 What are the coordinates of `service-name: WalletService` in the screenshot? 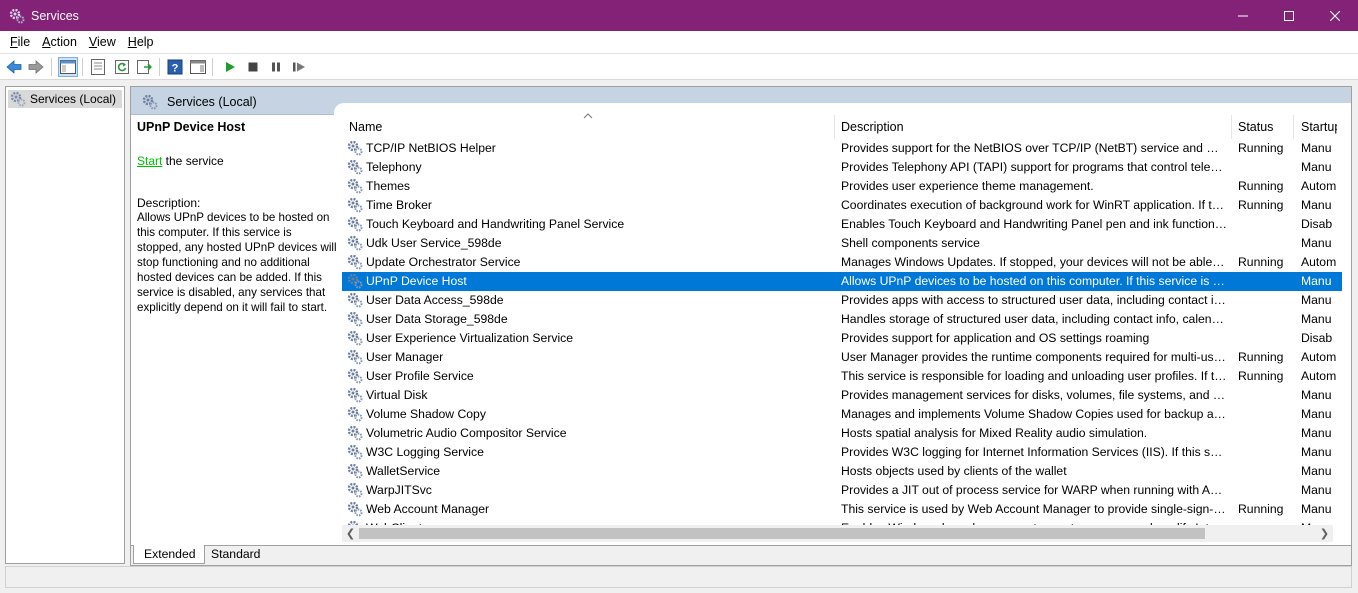 It's located at (403, 471).